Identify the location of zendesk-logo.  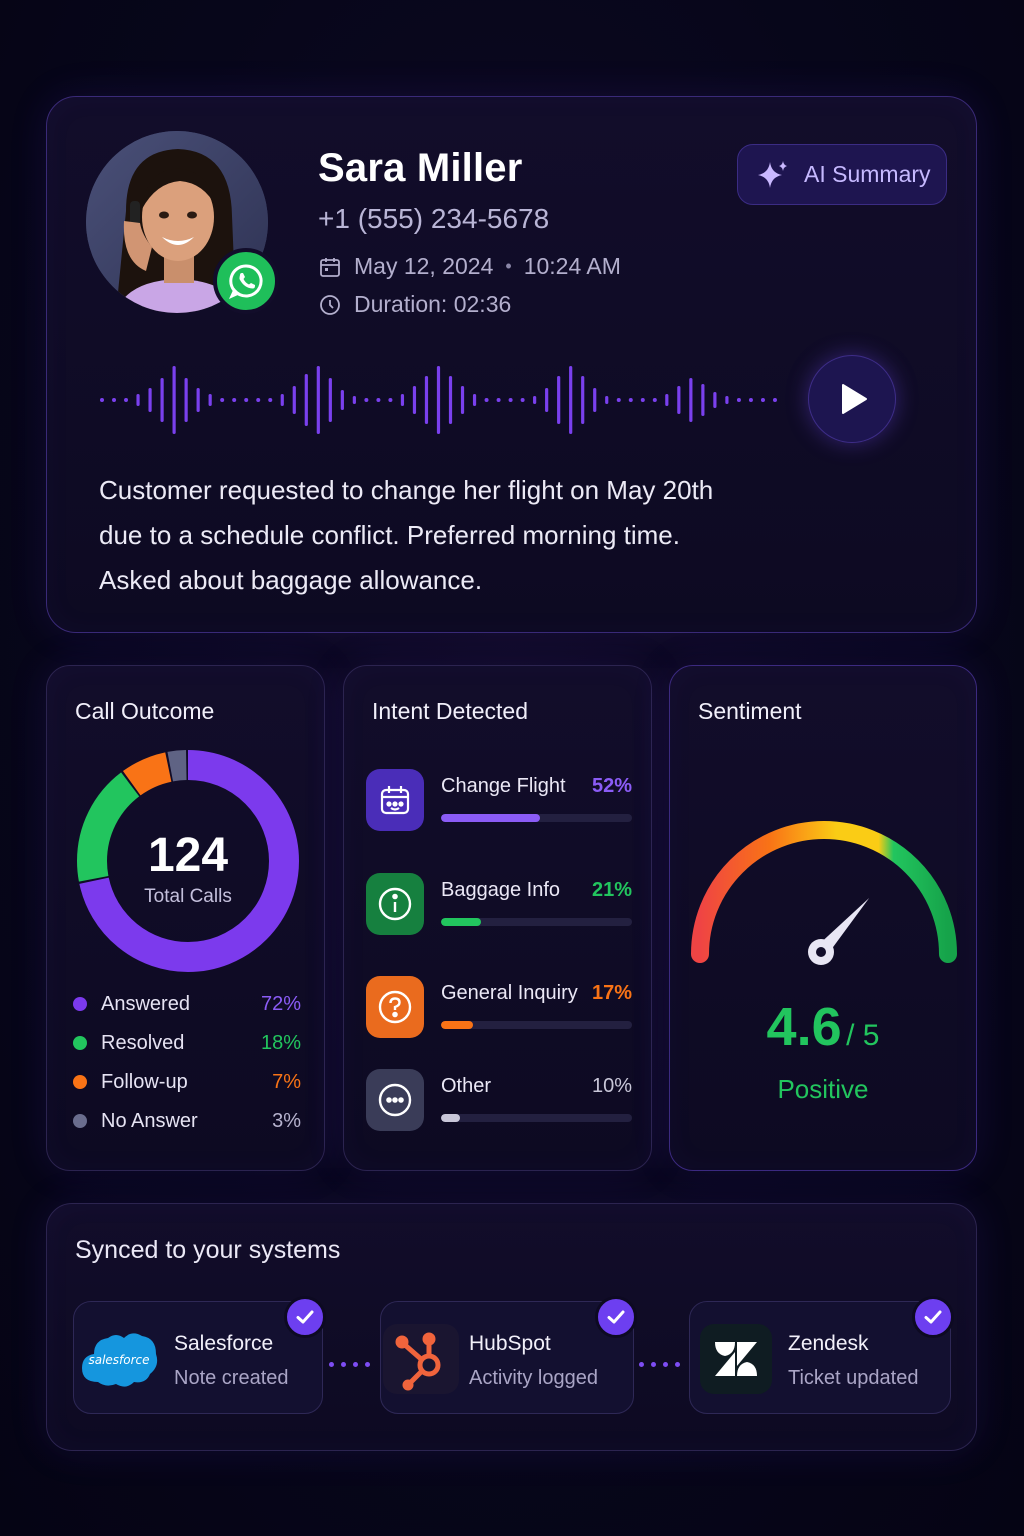
(736, 1359).